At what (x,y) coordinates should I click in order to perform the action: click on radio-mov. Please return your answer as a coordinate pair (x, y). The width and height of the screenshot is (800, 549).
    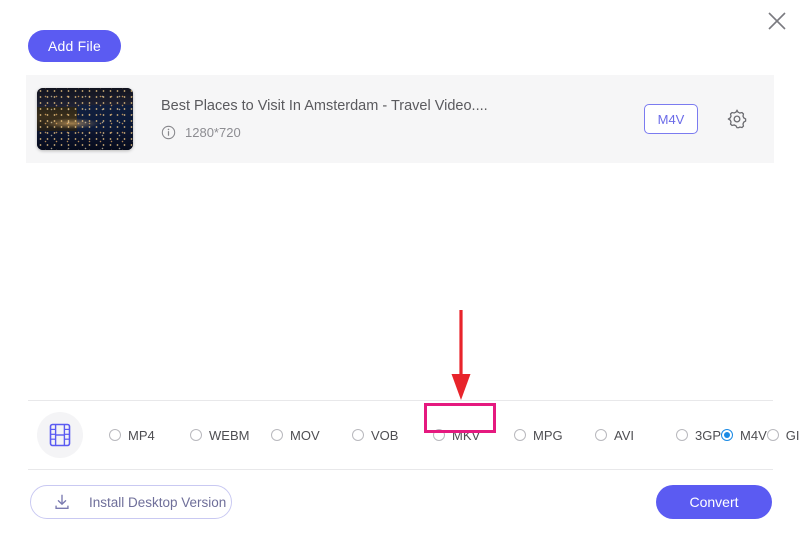
    Looking at the image, I should click on (277, 435).